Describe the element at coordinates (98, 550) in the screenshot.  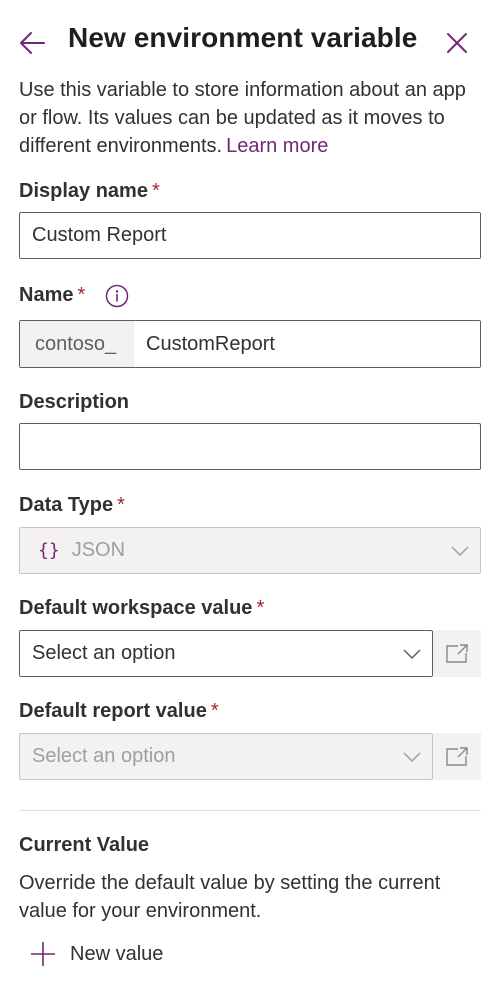
I see `data-type-value: JSON` at that location.